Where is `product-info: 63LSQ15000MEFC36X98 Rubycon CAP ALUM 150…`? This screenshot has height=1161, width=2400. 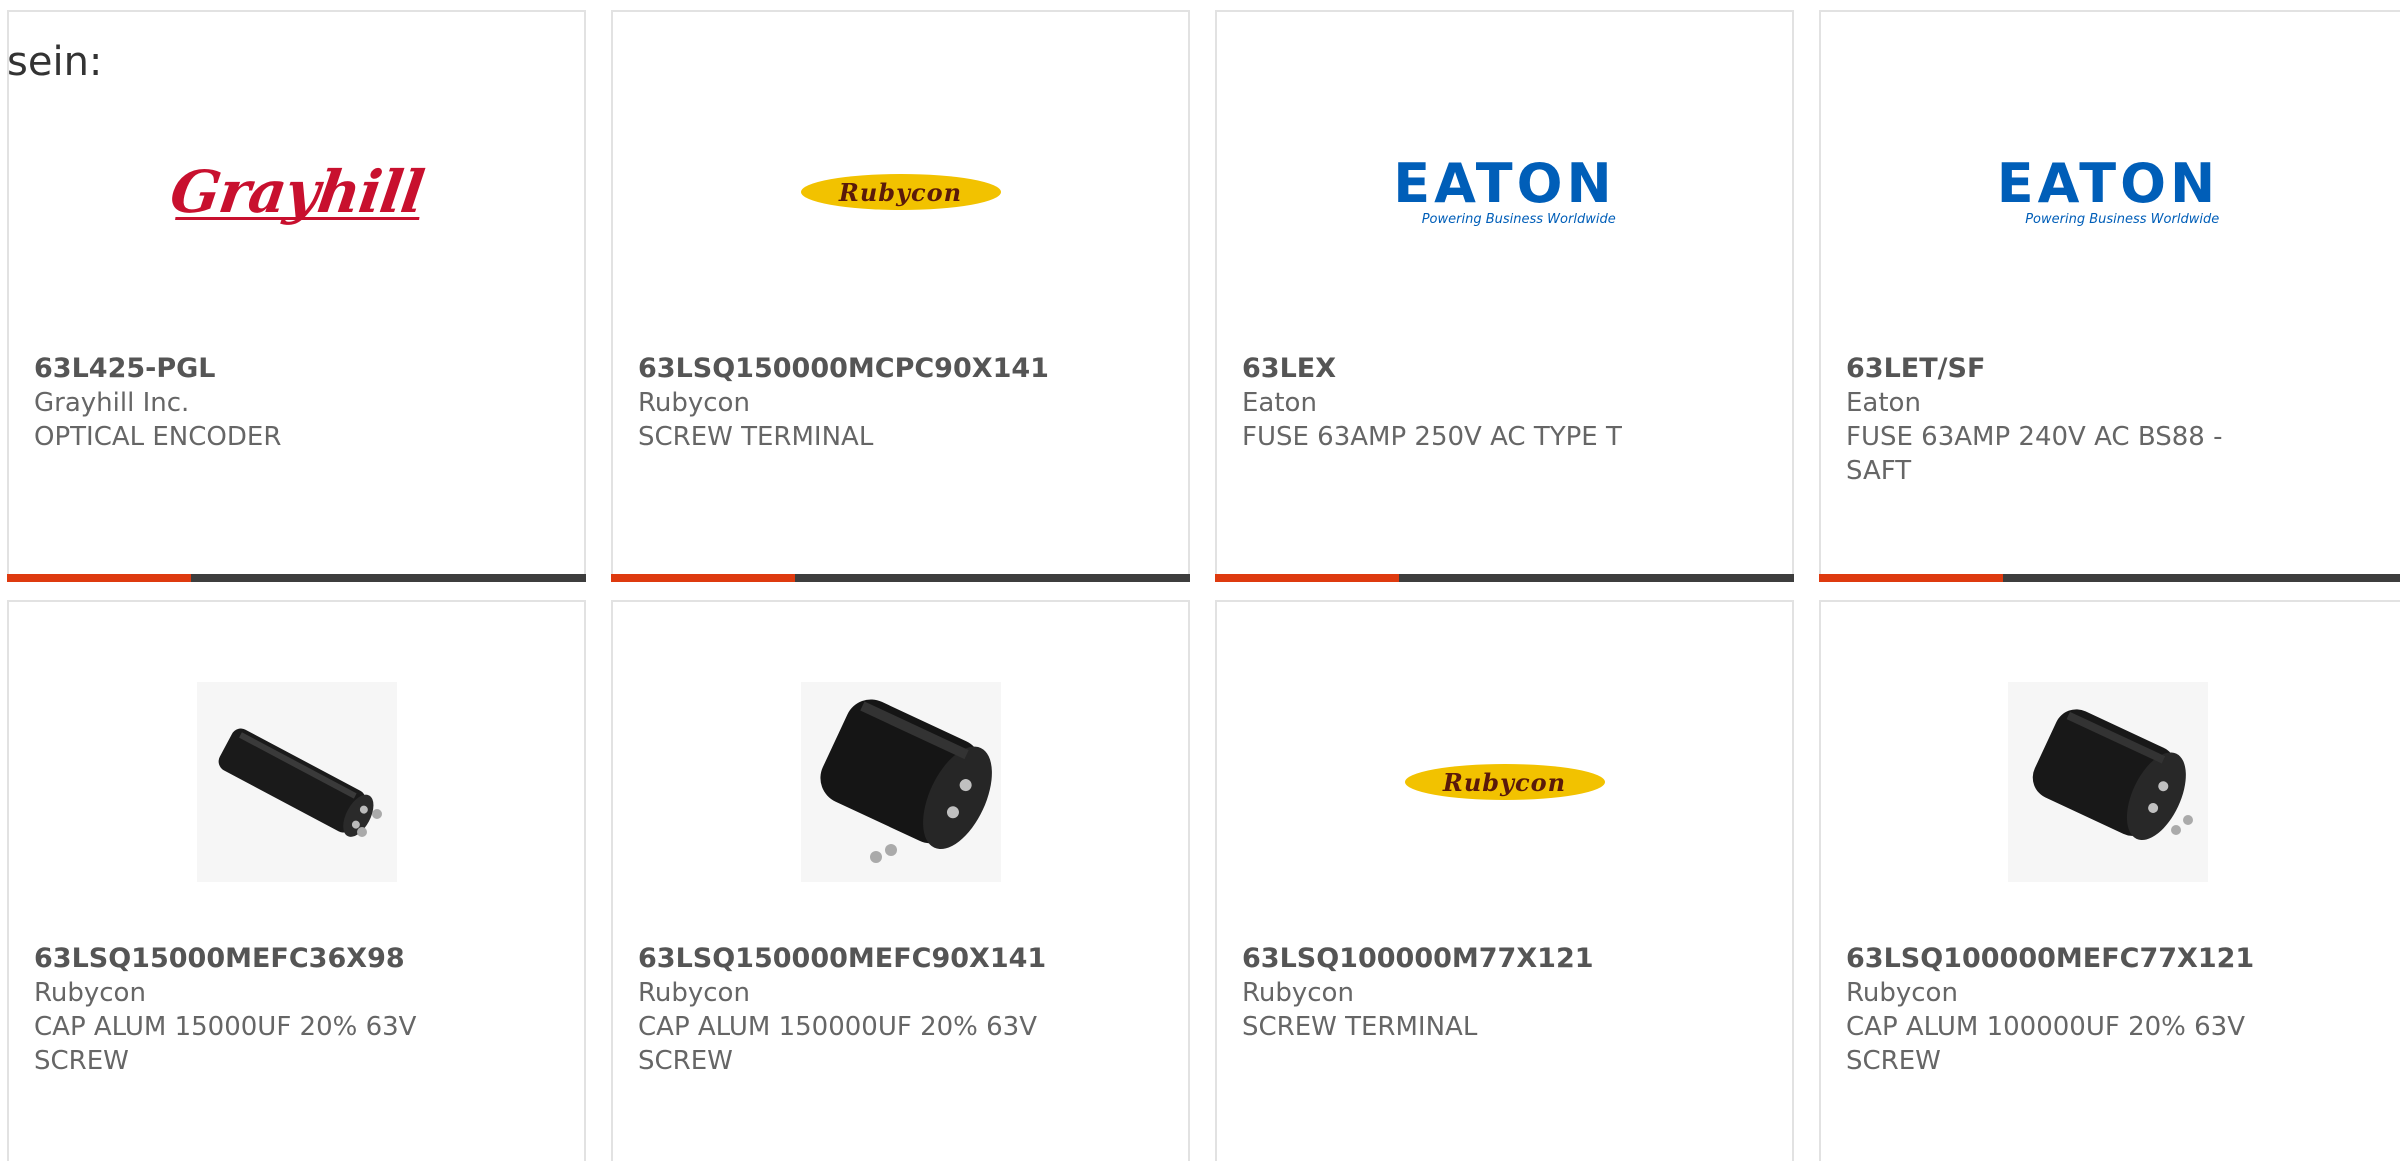 product-info: 63LSQ15000MEFC36X98 Rubycon CAP ALUM 150… is located at coordinates (254, 1010).